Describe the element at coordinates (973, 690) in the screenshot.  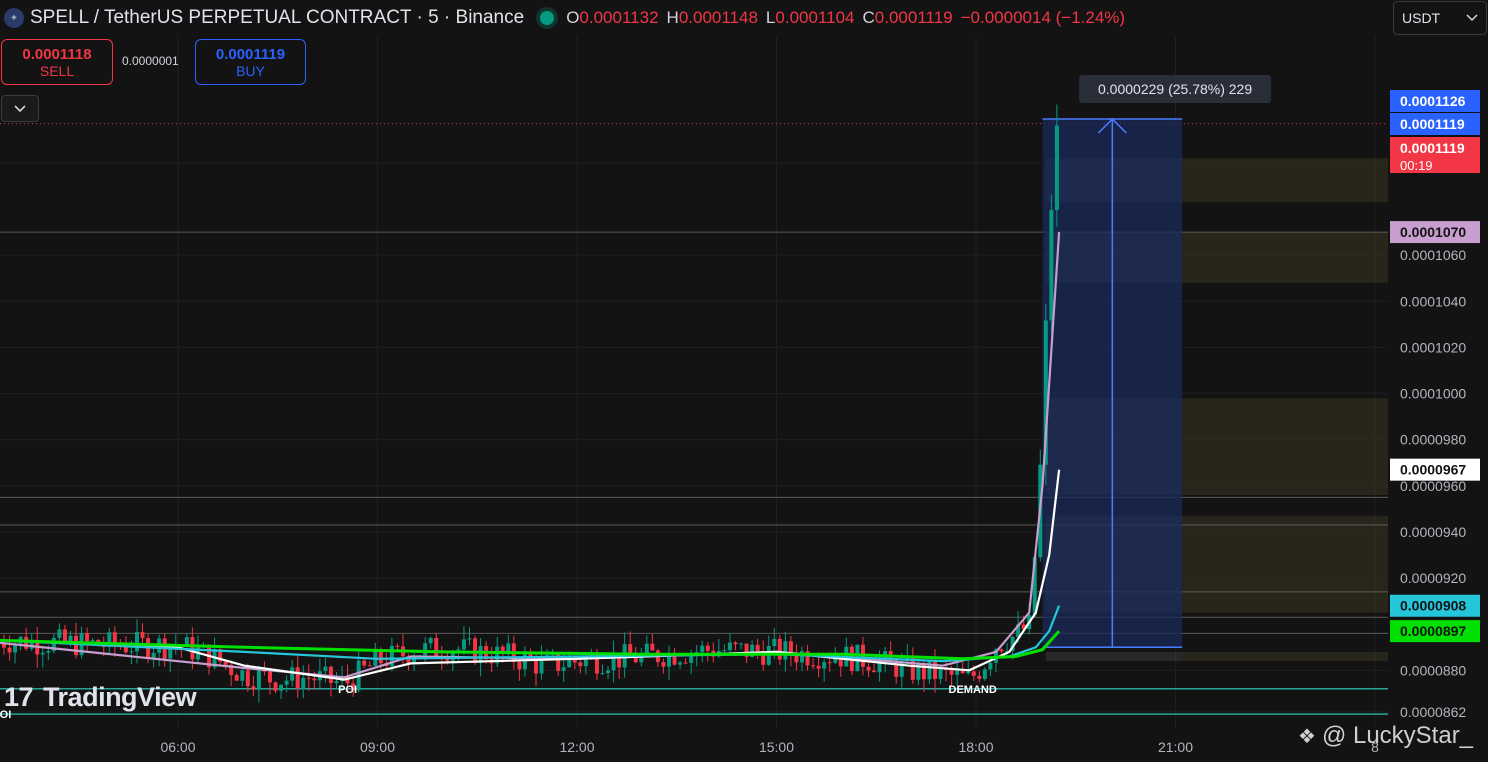
I see `annotation-label: DEMAND` at that location.